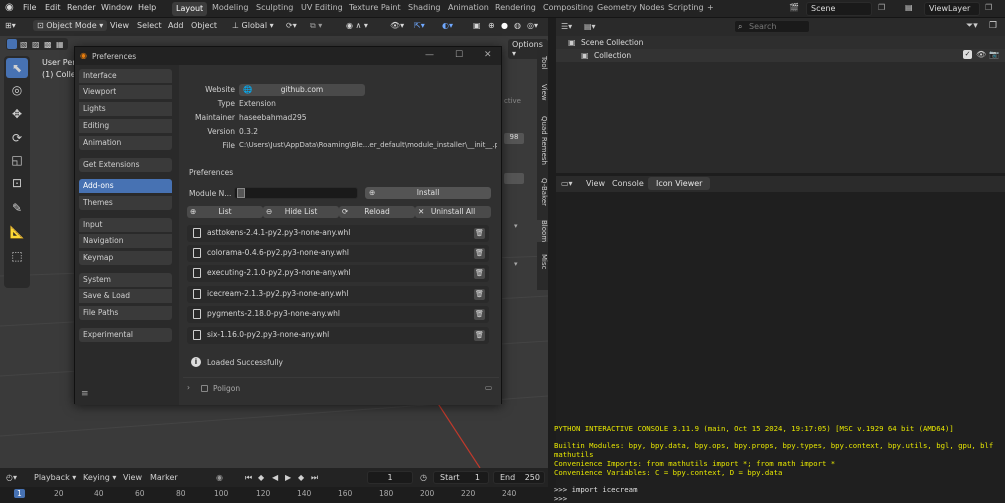 Image resolution: width=1005 pixels, height=503 pixels. Describe the element at coordinates (125, 92) in the screenshot. I see `nav-viewport: Viewport` at that location.